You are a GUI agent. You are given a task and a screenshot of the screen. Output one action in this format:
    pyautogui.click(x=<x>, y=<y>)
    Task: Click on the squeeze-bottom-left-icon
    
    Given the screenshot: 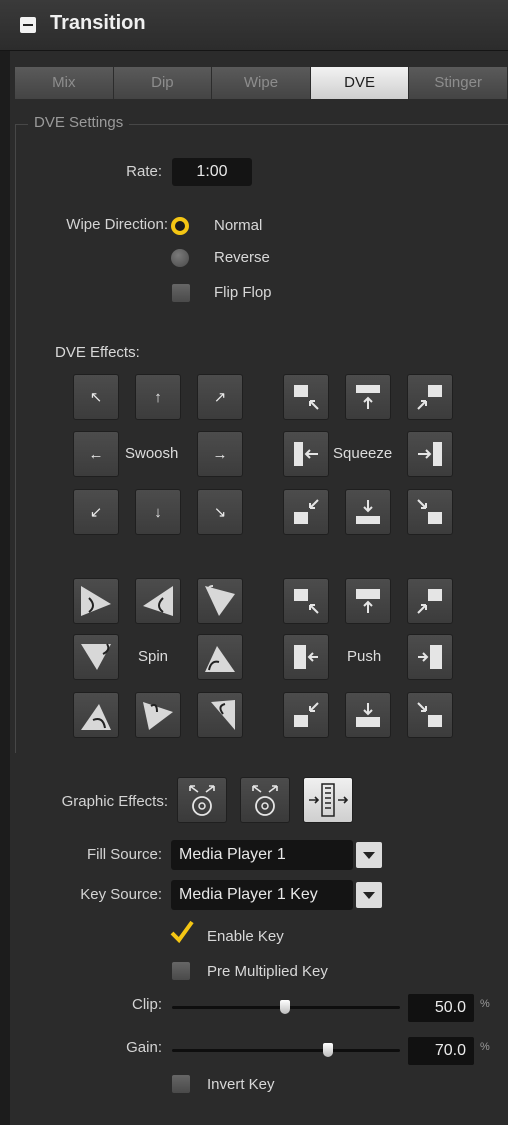 What is the action you would take?
    pyautogui.click(x=306, y=511)
    